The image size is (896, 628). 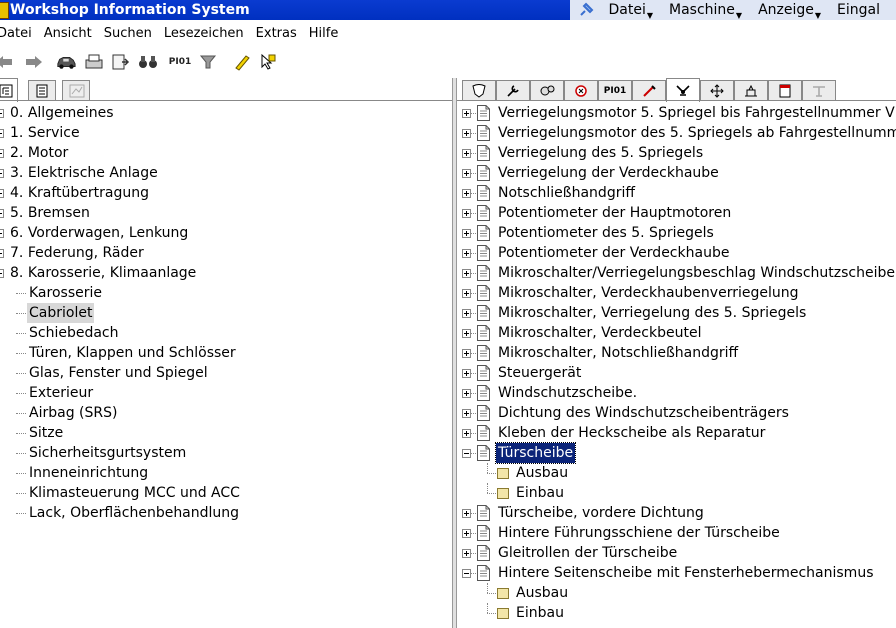 I want to click on tab-lift, so click(x=751, y=90).